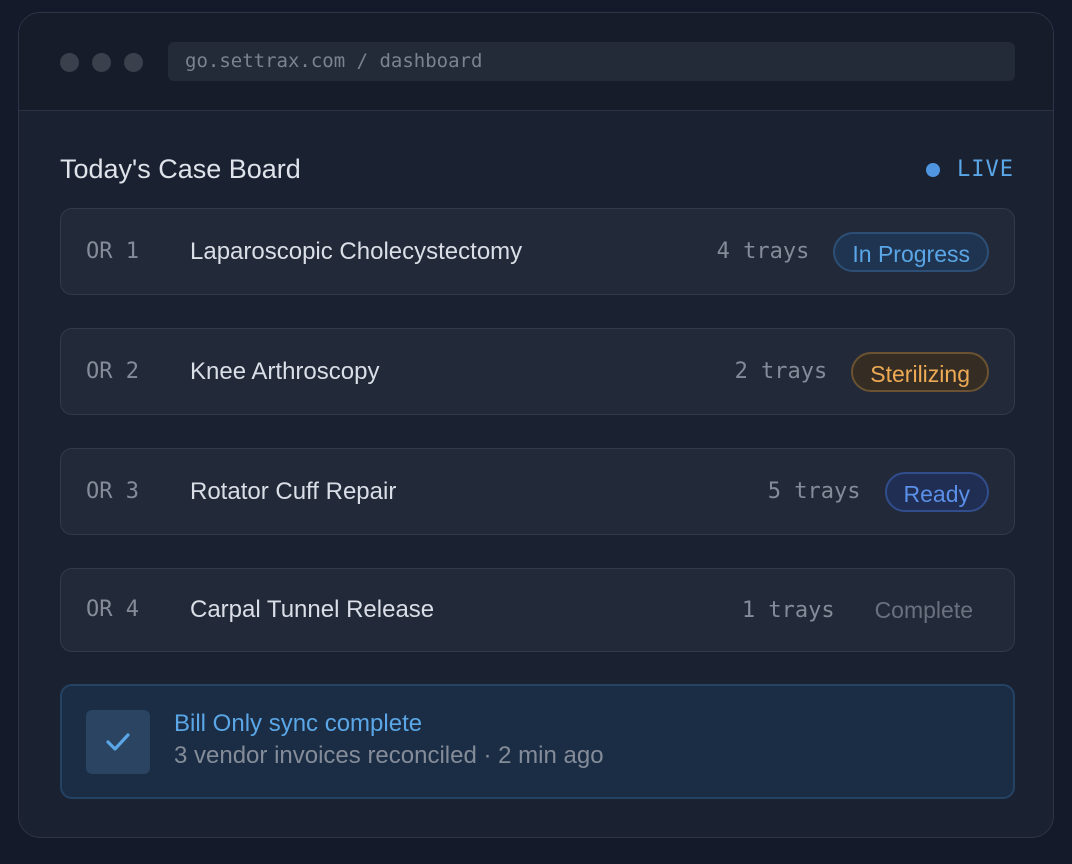  I want to click on maximize-window-dot, so click(133, 62).